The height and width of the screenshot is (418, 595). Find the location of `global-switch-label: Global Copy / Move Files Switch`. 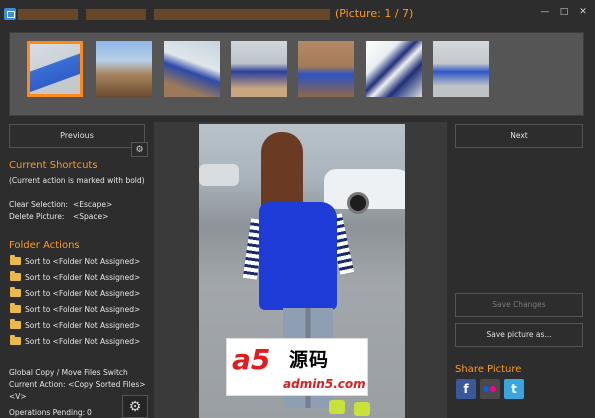

global-switch-label: Global Copy / Move Files Switch is located at coordinates (68, 372).